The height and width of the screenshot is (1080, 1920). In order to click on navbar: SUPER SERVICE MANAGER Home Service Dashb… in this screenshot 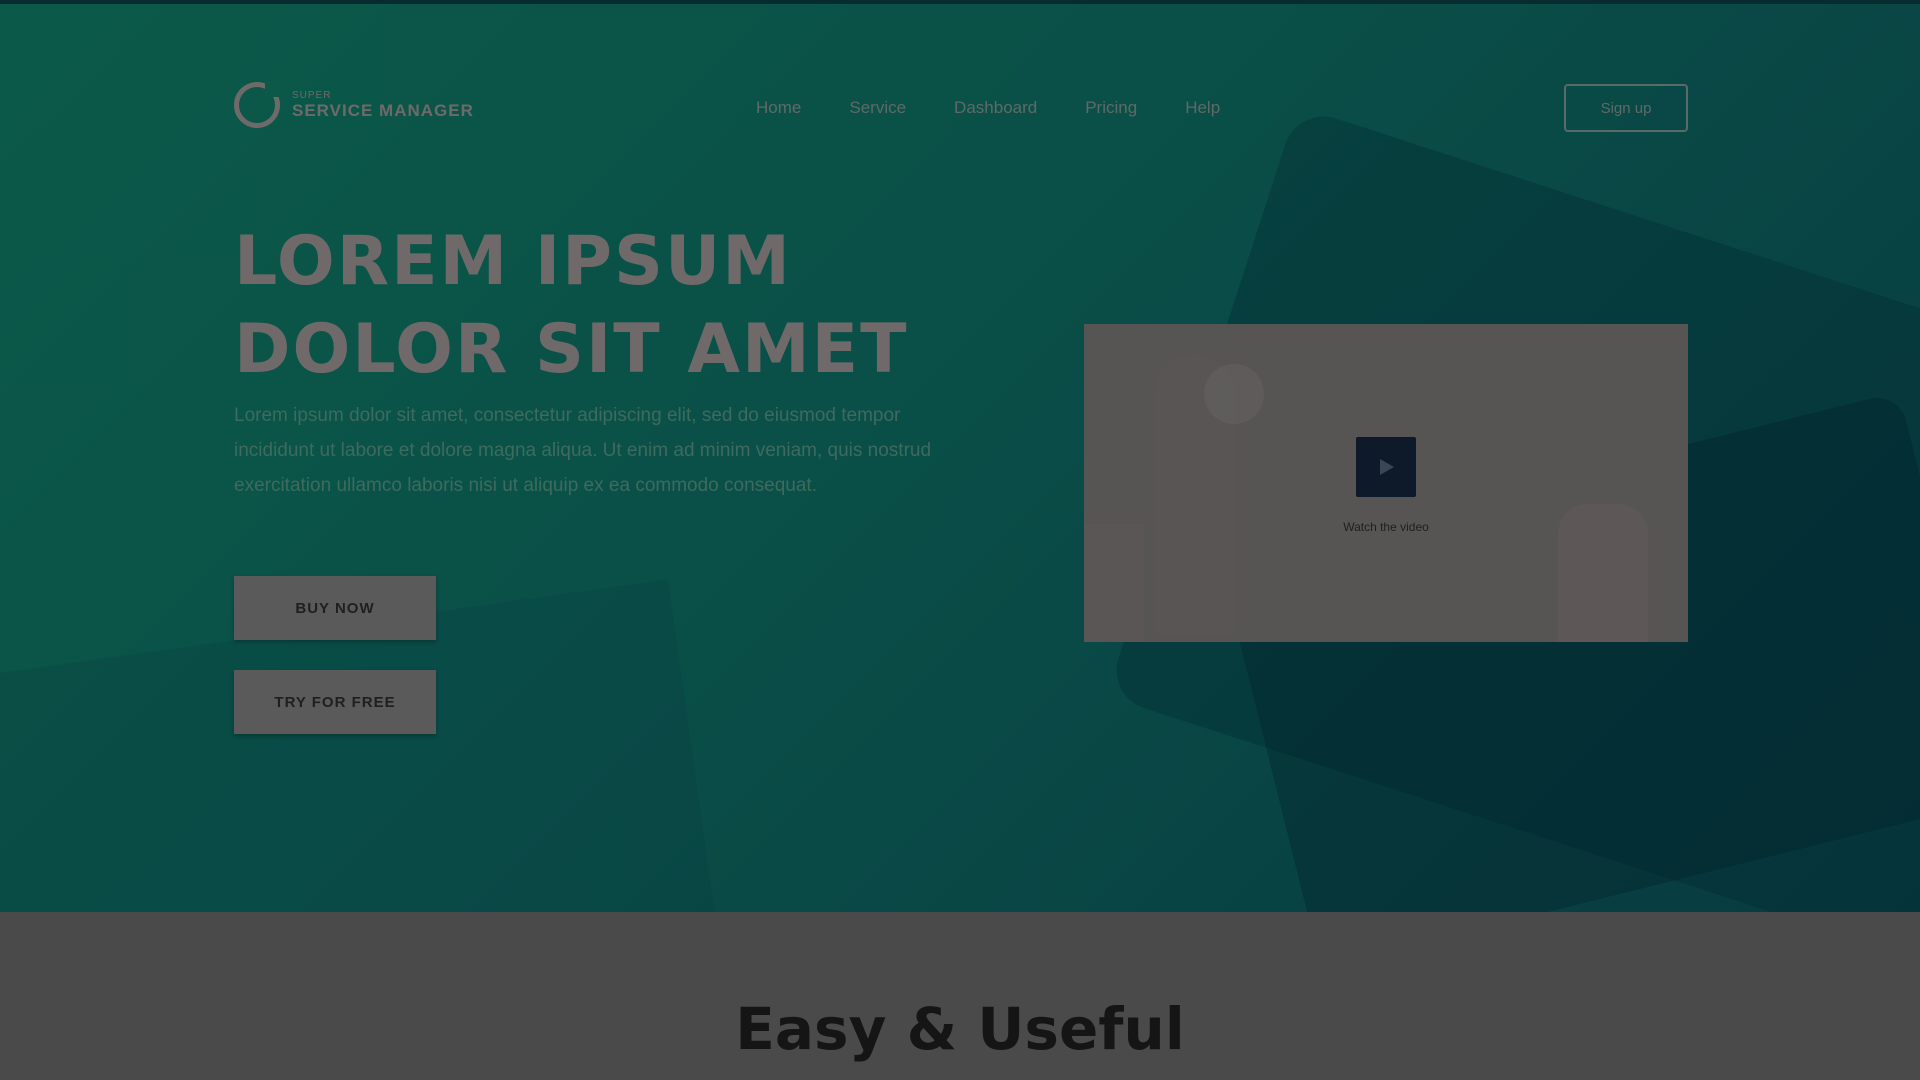, I will do `click(961, 110)`.